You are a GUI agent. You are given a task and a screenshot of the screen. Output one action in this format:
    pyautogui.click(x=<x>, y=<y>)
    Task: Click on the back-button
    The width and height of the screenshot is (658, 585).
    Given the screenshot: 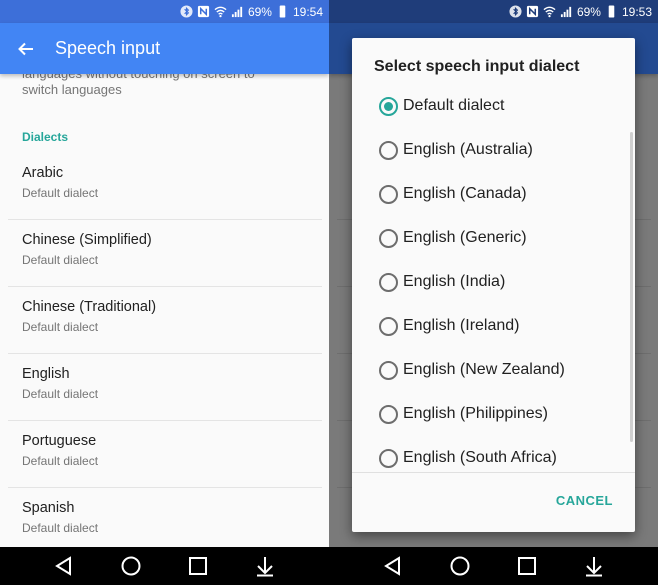 What is the action you would take?
    pyautogui.click(x=26, y=48)
    